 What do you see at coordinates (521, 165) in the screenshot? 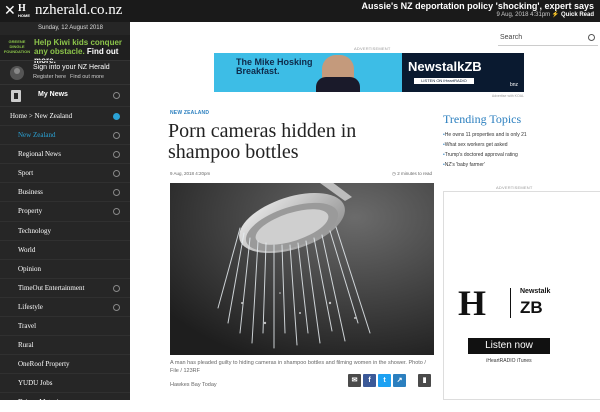
I see `trending-item: NZ's 'baby farmer'` at bounding box center [521, 165].